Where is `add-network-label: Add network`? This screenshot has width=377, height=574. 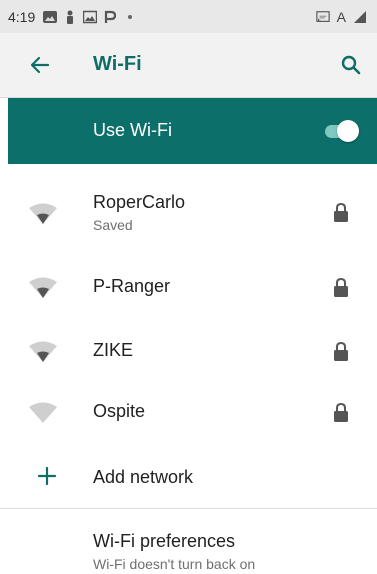 add-network-label: Add network is located at coordinates (143, 477).